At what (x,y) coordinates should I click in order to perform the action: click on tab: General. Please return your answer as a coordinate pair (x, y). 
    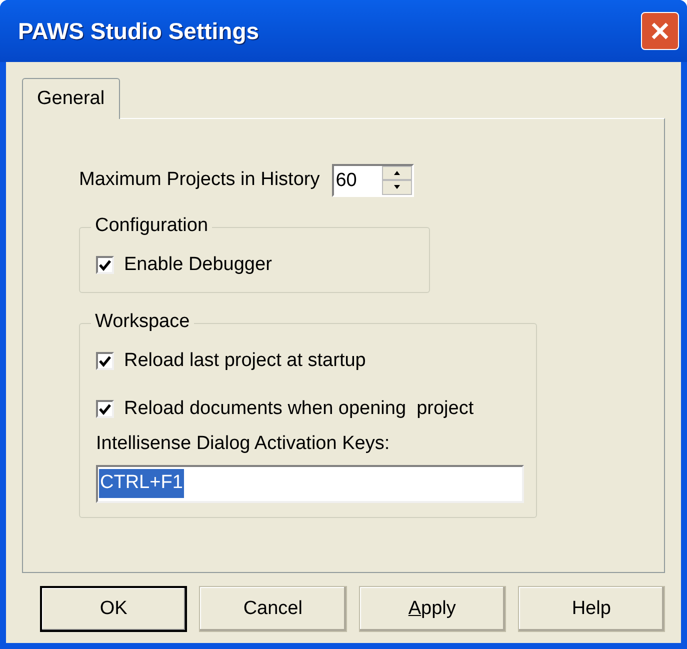
    Looking at the image, I should click on (71, 98).